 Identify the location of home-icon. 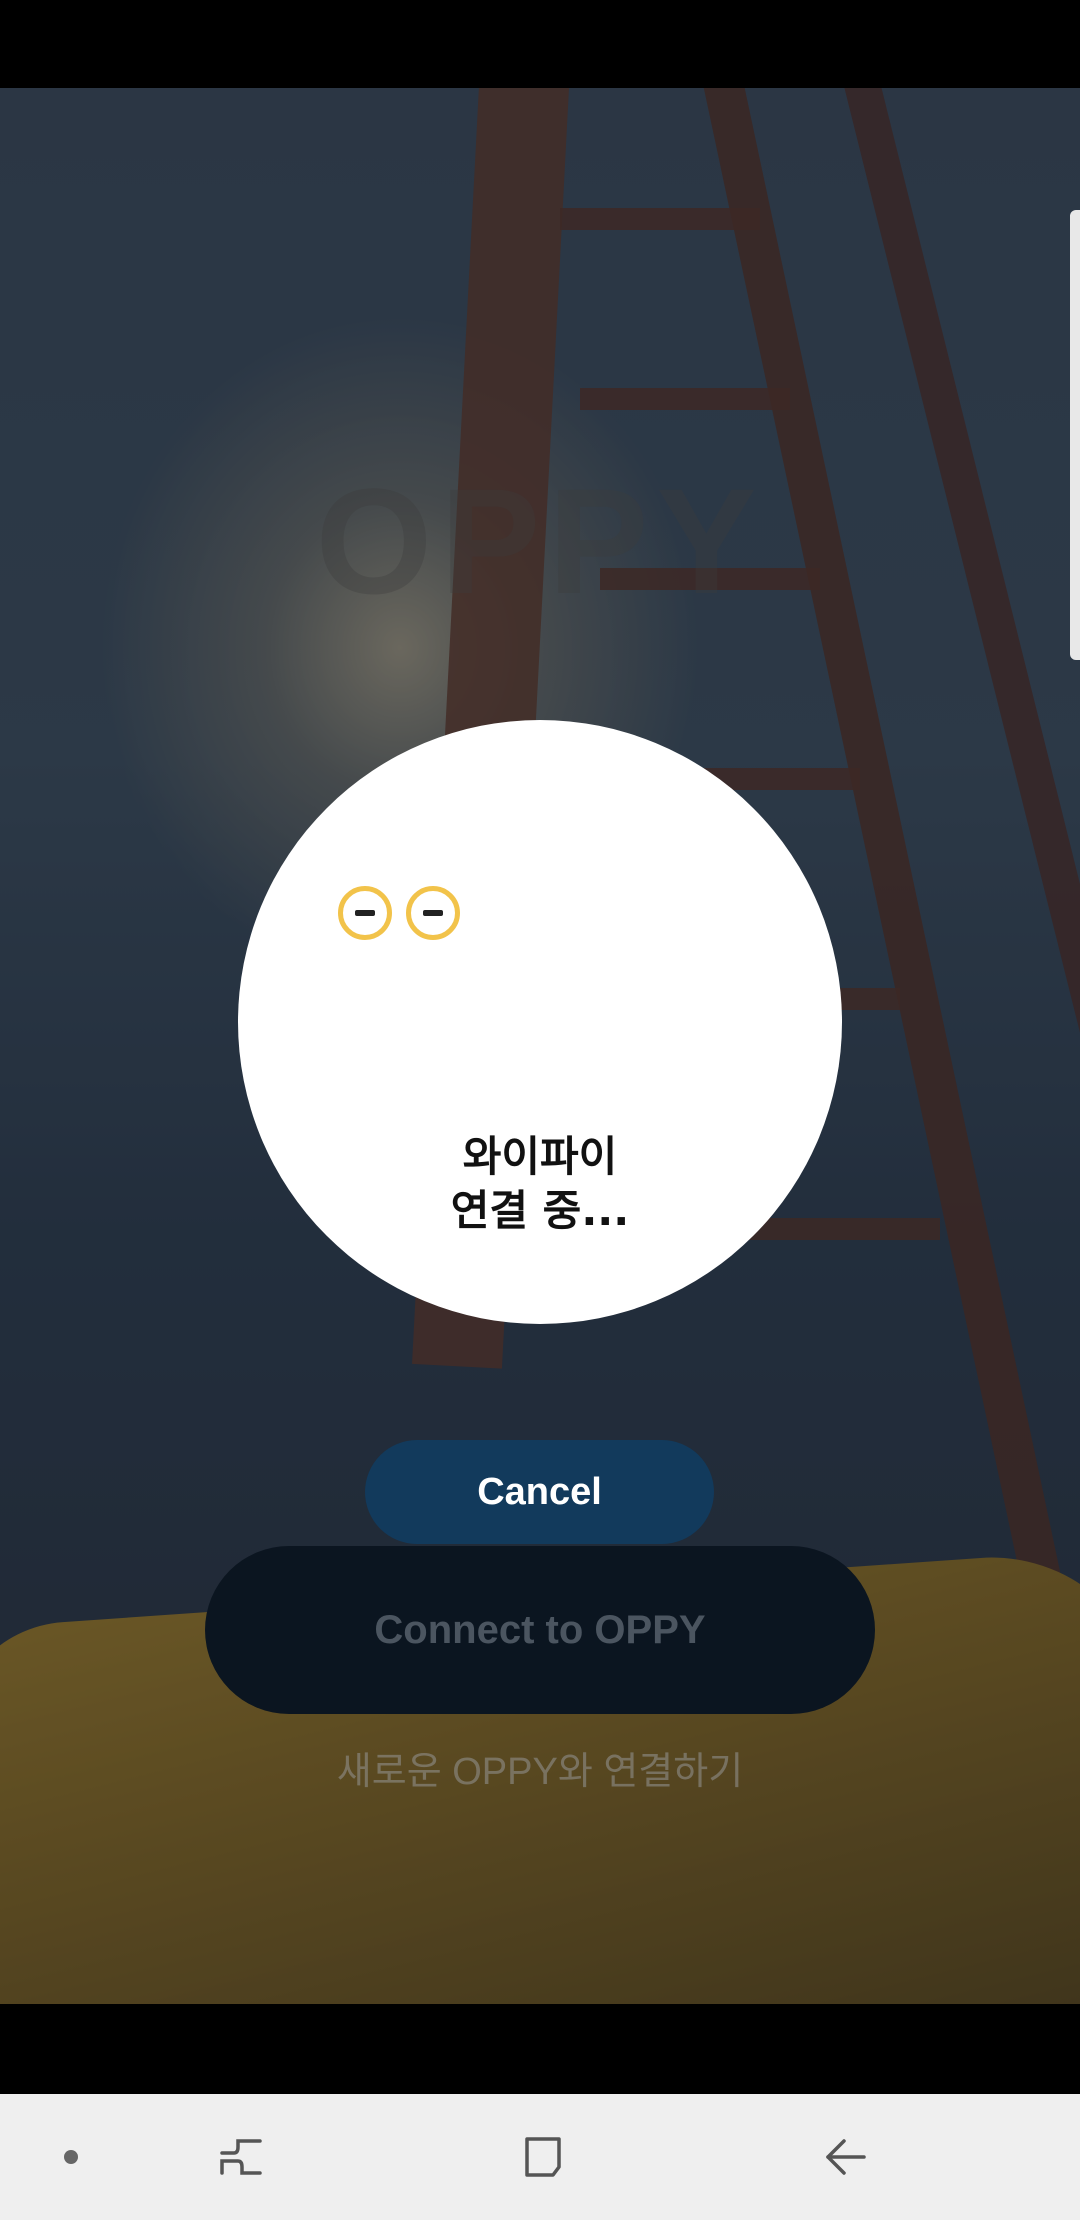
(543, 2157).